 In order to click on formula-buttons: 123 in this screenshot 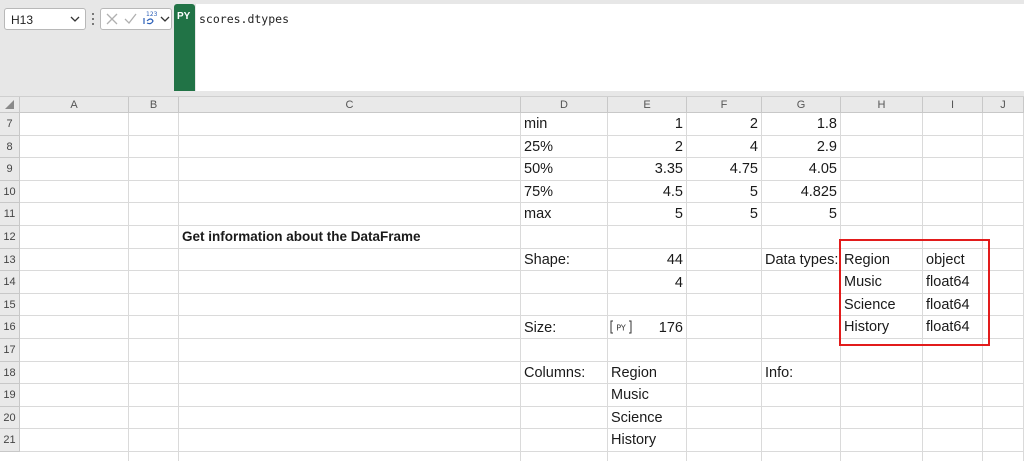, I will do `click(136, 19)`.